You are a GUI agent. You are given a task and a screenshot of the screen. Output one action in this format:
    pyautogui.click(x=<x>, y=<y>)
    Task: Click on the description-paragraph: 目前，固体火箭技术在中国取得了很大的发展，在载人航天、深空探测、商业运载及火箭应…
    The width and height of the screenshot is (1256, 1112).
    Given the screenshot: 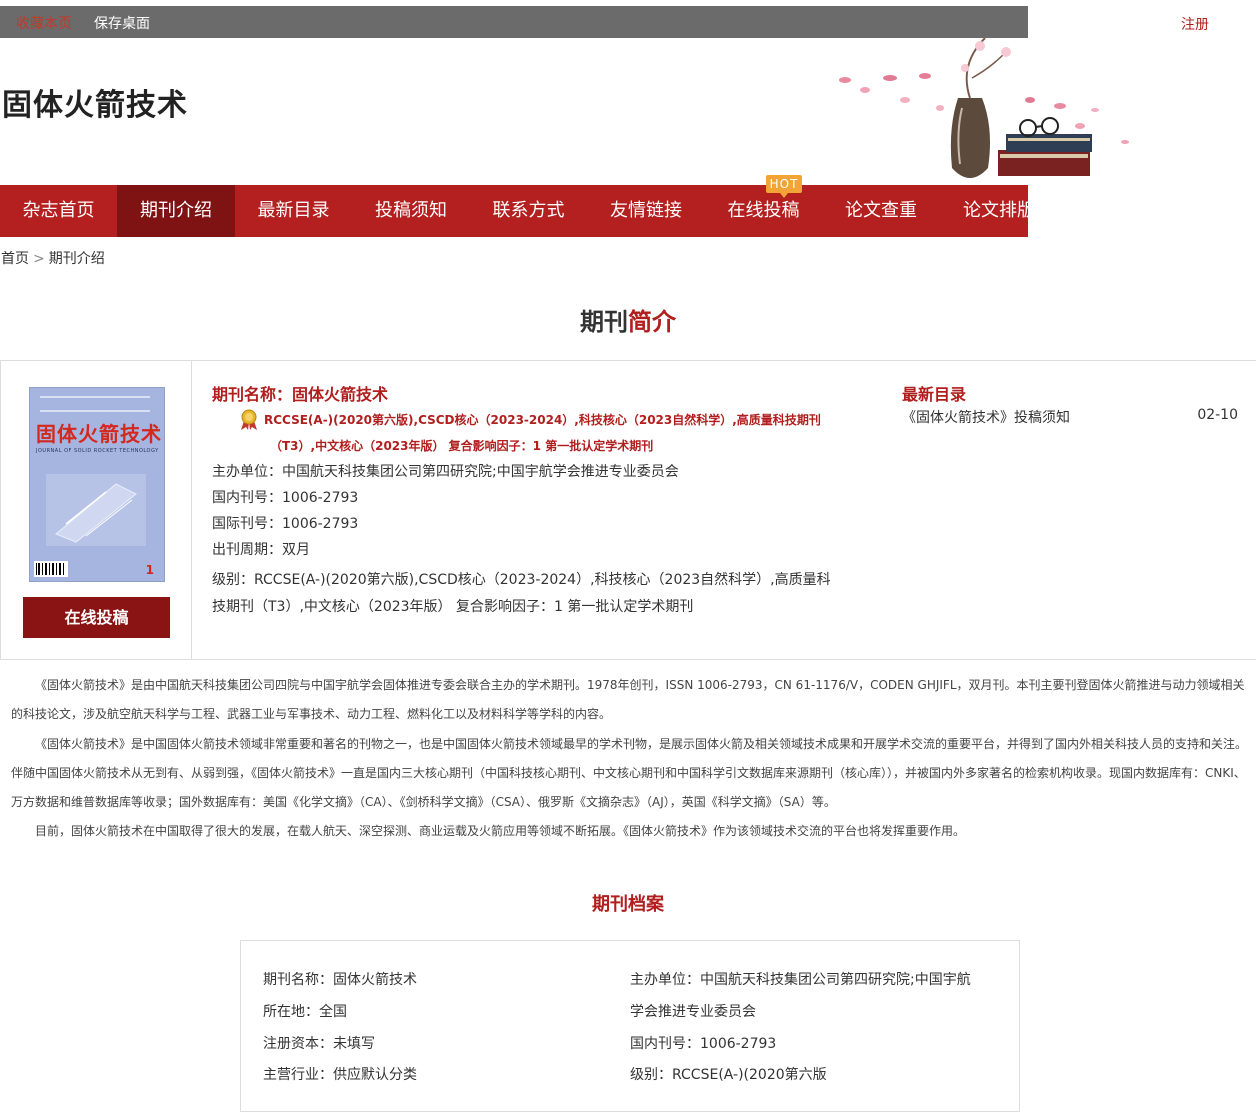 What is the action you would take?
    pyautogui.click(x=500, y=831)
    